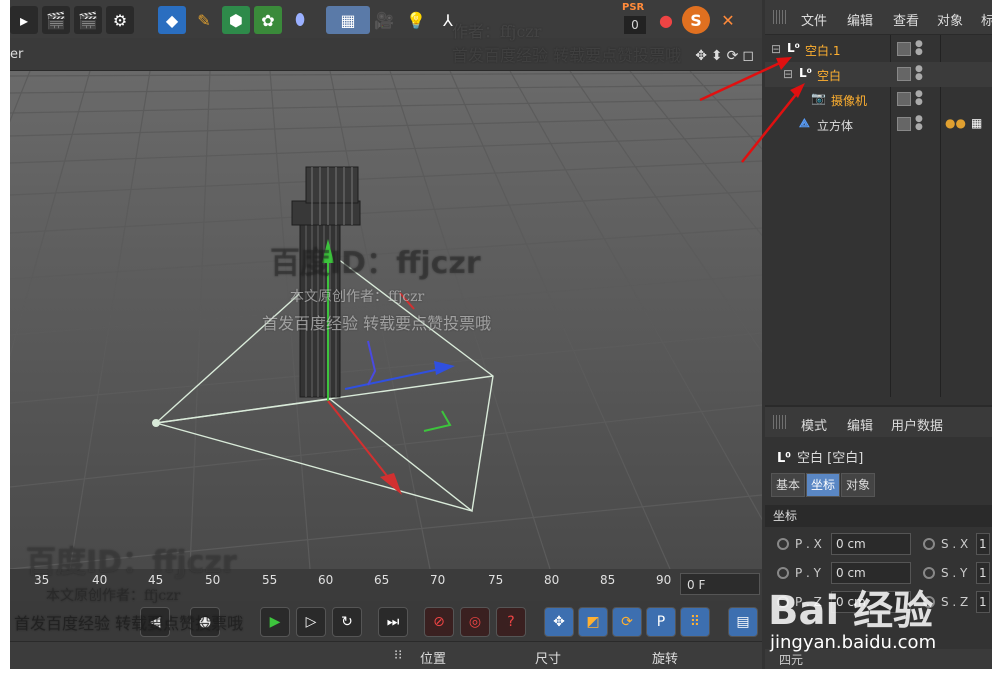 This screenshot has height=679, width=1000. I want to click on object-row-cube: ⟁ 立方体 ● ● ●● ▦, so click(878, 124).